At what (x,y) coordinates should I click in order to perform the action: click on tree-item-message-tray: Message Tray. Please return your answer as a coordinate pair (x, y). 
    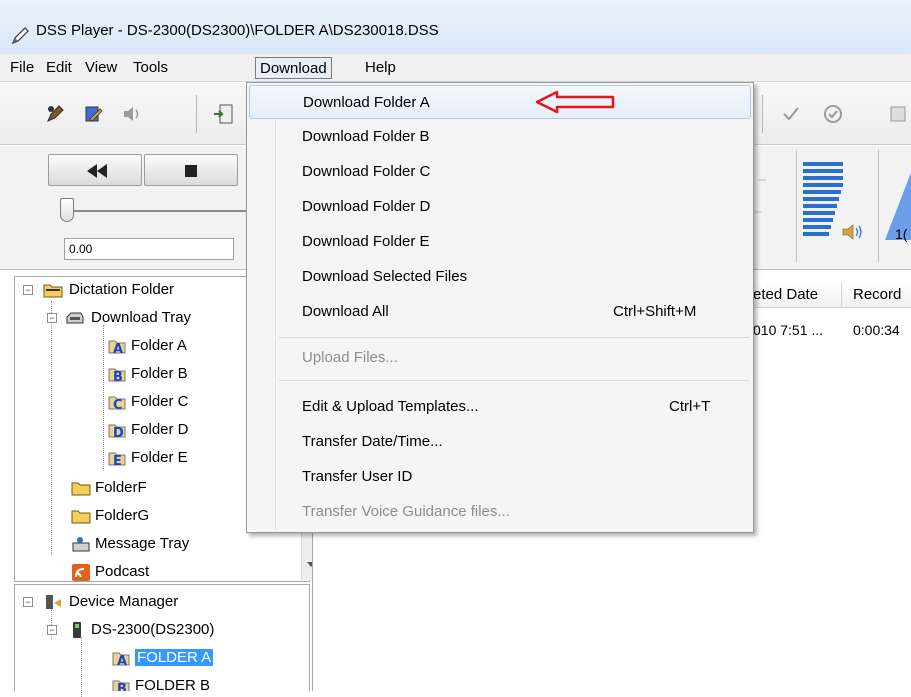
    Looking at the image, I should click on (155, 545).